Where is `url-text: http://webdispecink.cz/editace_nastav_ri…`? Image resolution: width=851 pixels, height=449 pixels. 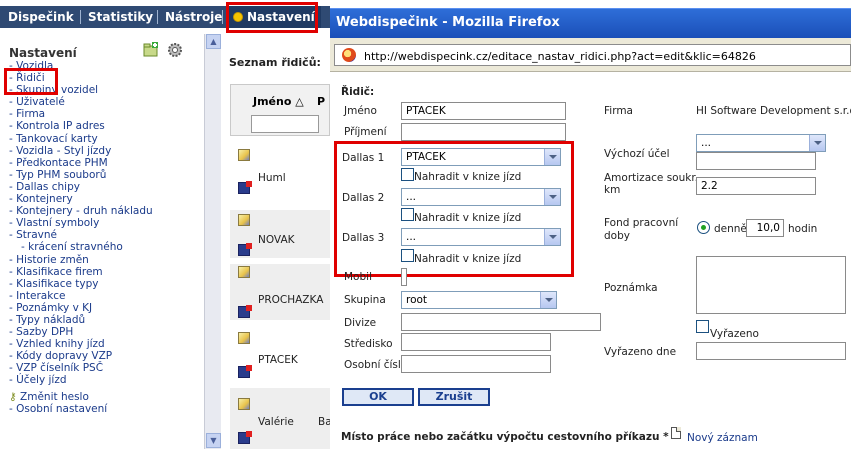 url-text: http://webdispecink.cz/editace_nastav_ri… is located at coordinates (560, 56).